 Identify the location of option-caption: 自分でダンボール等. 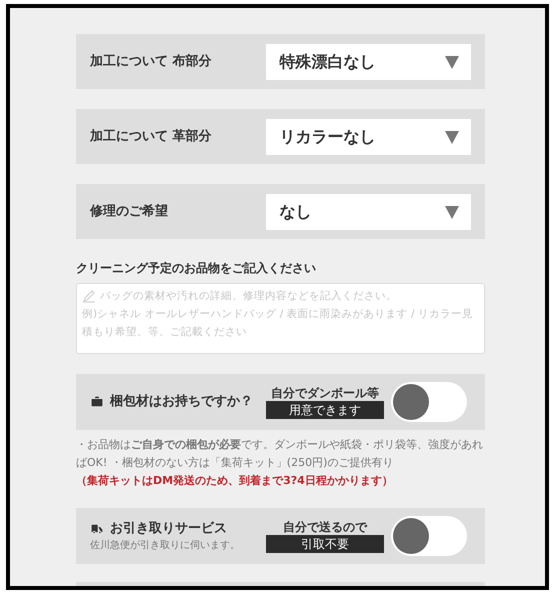
(325, 393).